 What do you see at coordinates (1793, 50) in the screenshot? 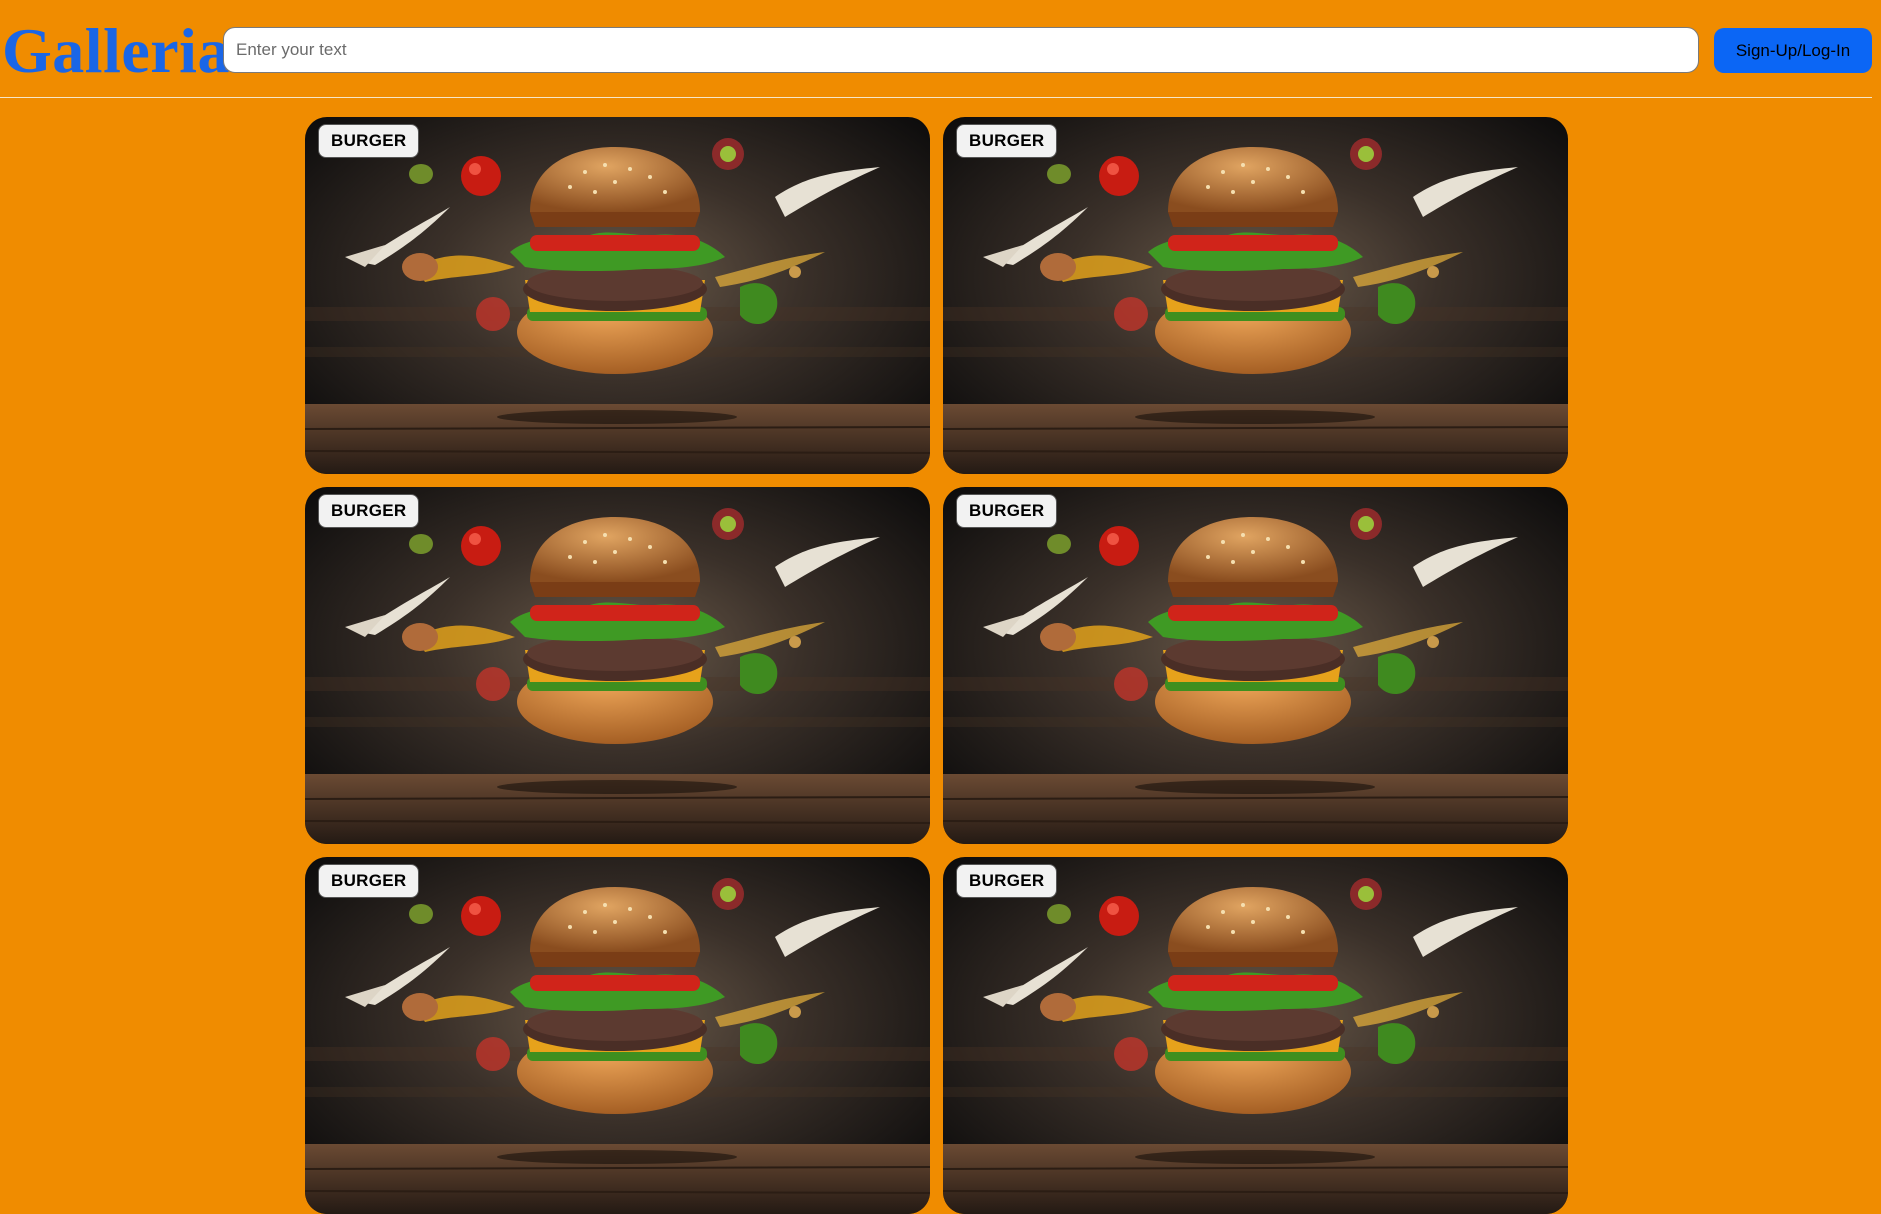
I see `signup-login-button: Sign-Up/Log-In` at bounding box center [1793, 50].